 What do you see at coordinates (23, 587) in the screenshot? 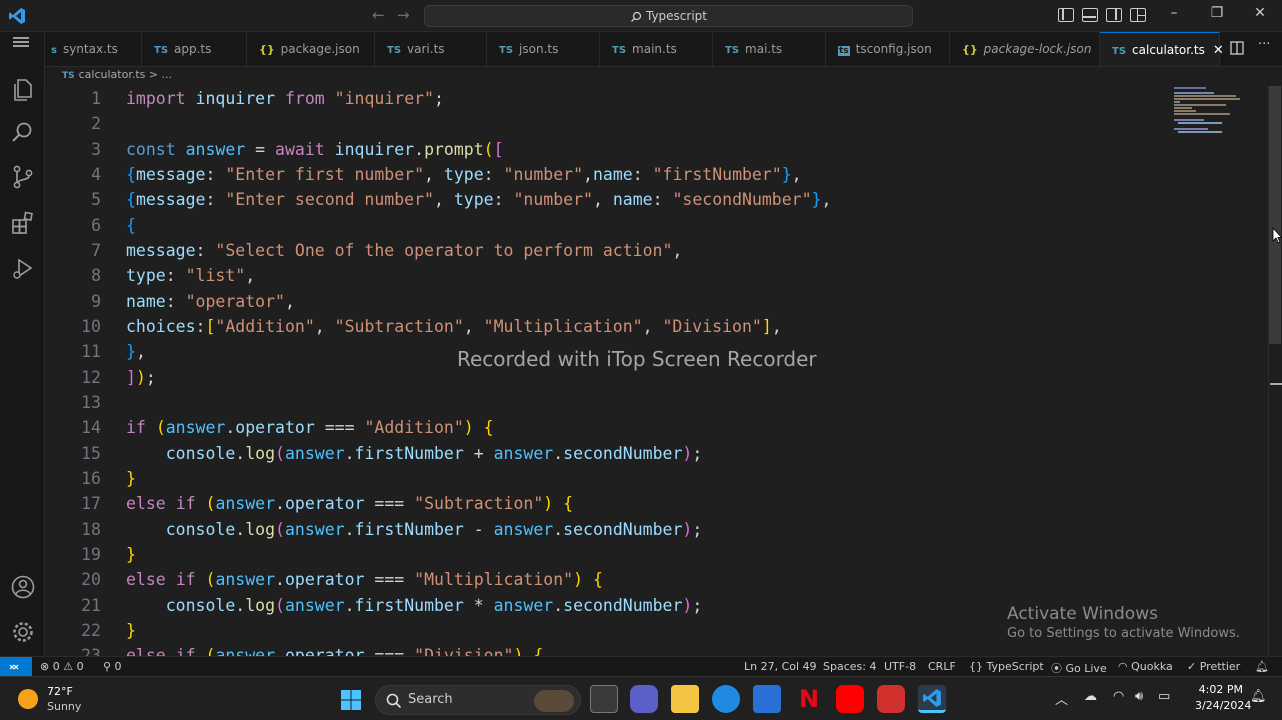
I see `accounts-icon` at bounding box center [23, 587].